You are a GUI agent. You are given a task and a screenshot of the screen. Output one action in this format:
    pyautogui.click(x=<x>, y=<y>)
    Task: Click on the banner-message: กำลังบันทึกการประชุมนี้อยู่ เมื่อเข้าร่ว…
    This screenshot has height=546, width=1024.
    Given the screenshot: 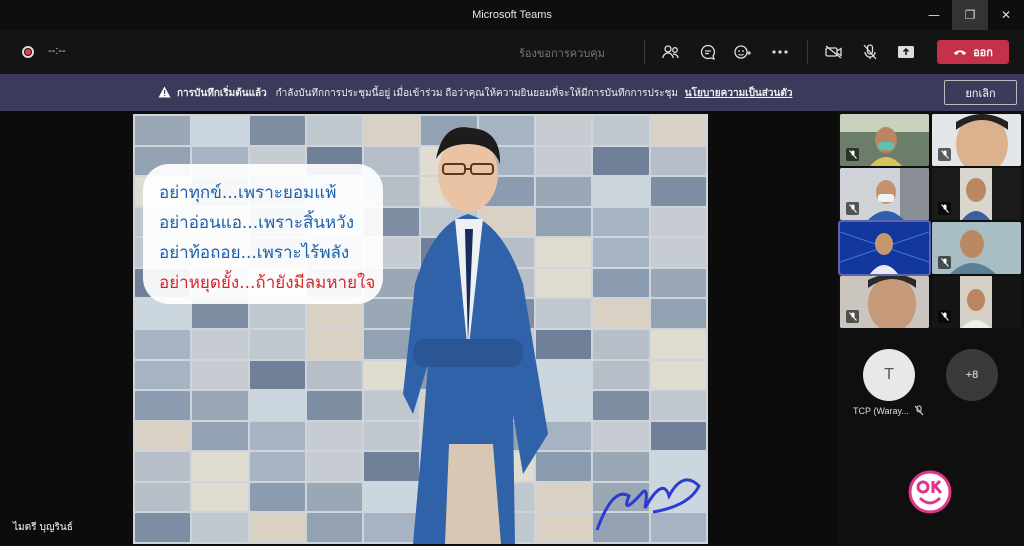 What is the action you would take?
    pyautogui.click(x=476, y=93)
    